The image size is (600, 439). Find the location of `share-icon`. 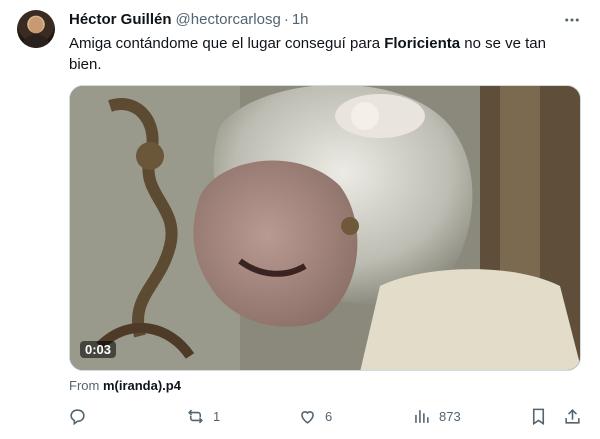

share-icon is located at coordinates (572, 416).